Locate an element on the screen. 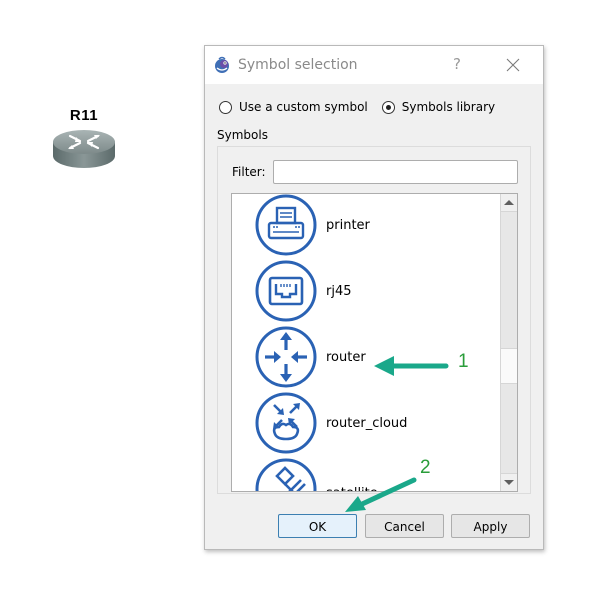 The height and width of the screenshot is (596, 613). gns3-chameleon-icon is located at coordinates (222, 64).